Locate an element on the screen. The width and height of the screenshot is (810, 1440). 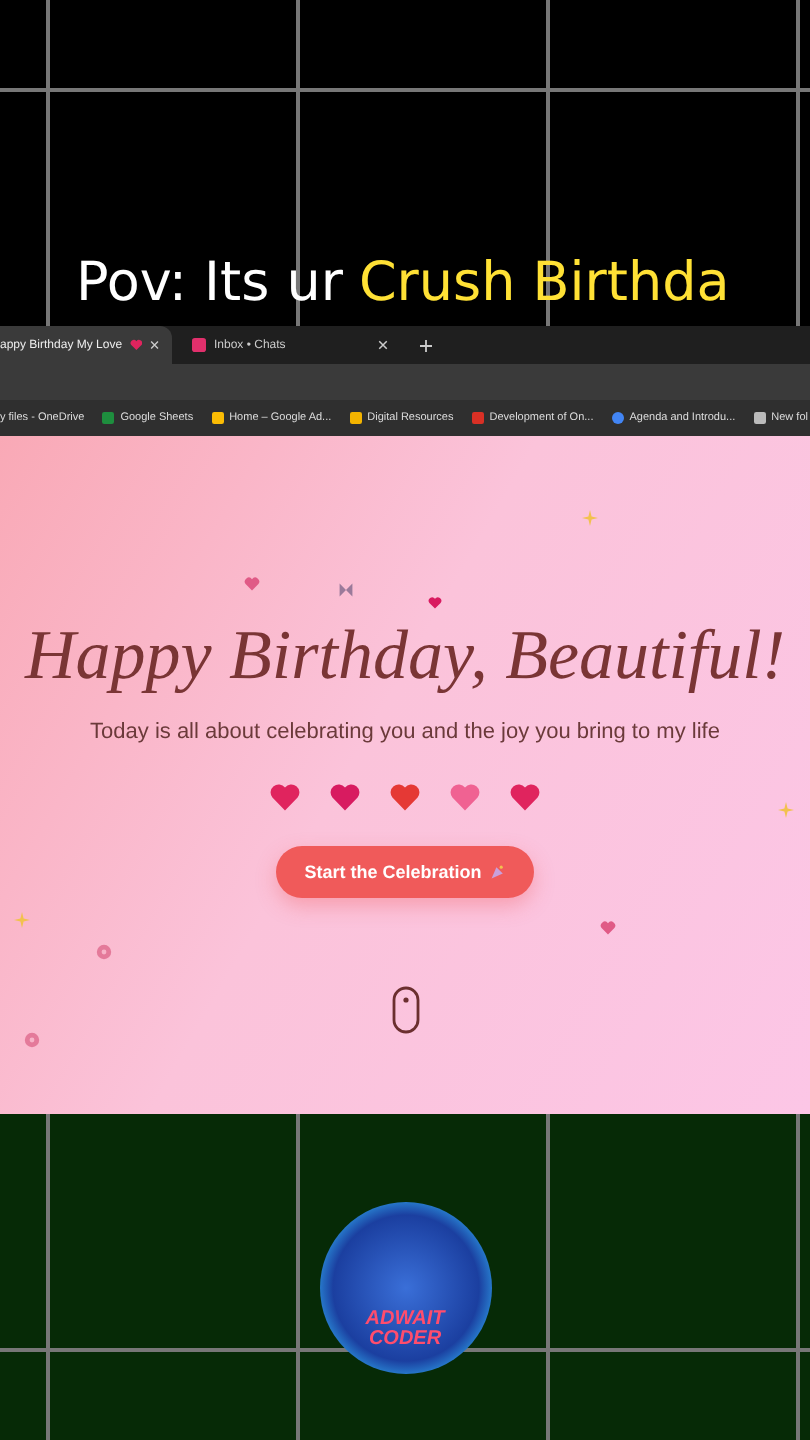
page-title: Happy Birthday, Beautiful! is located at coordinates (405, 656).